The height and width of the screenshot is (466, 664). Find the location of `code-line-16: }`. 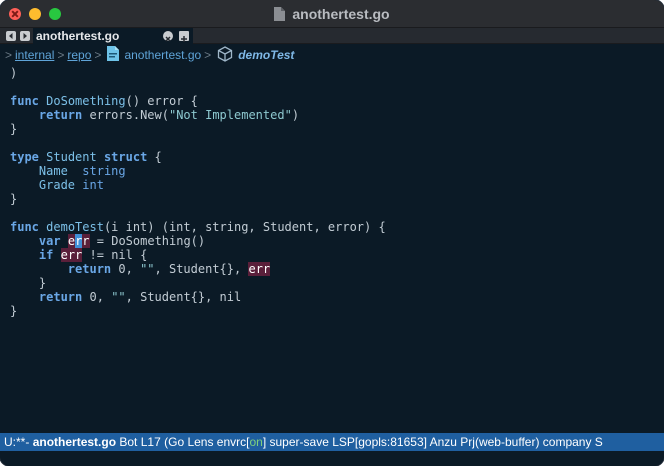

code-line-16: } is located at coordinates (28, 283).